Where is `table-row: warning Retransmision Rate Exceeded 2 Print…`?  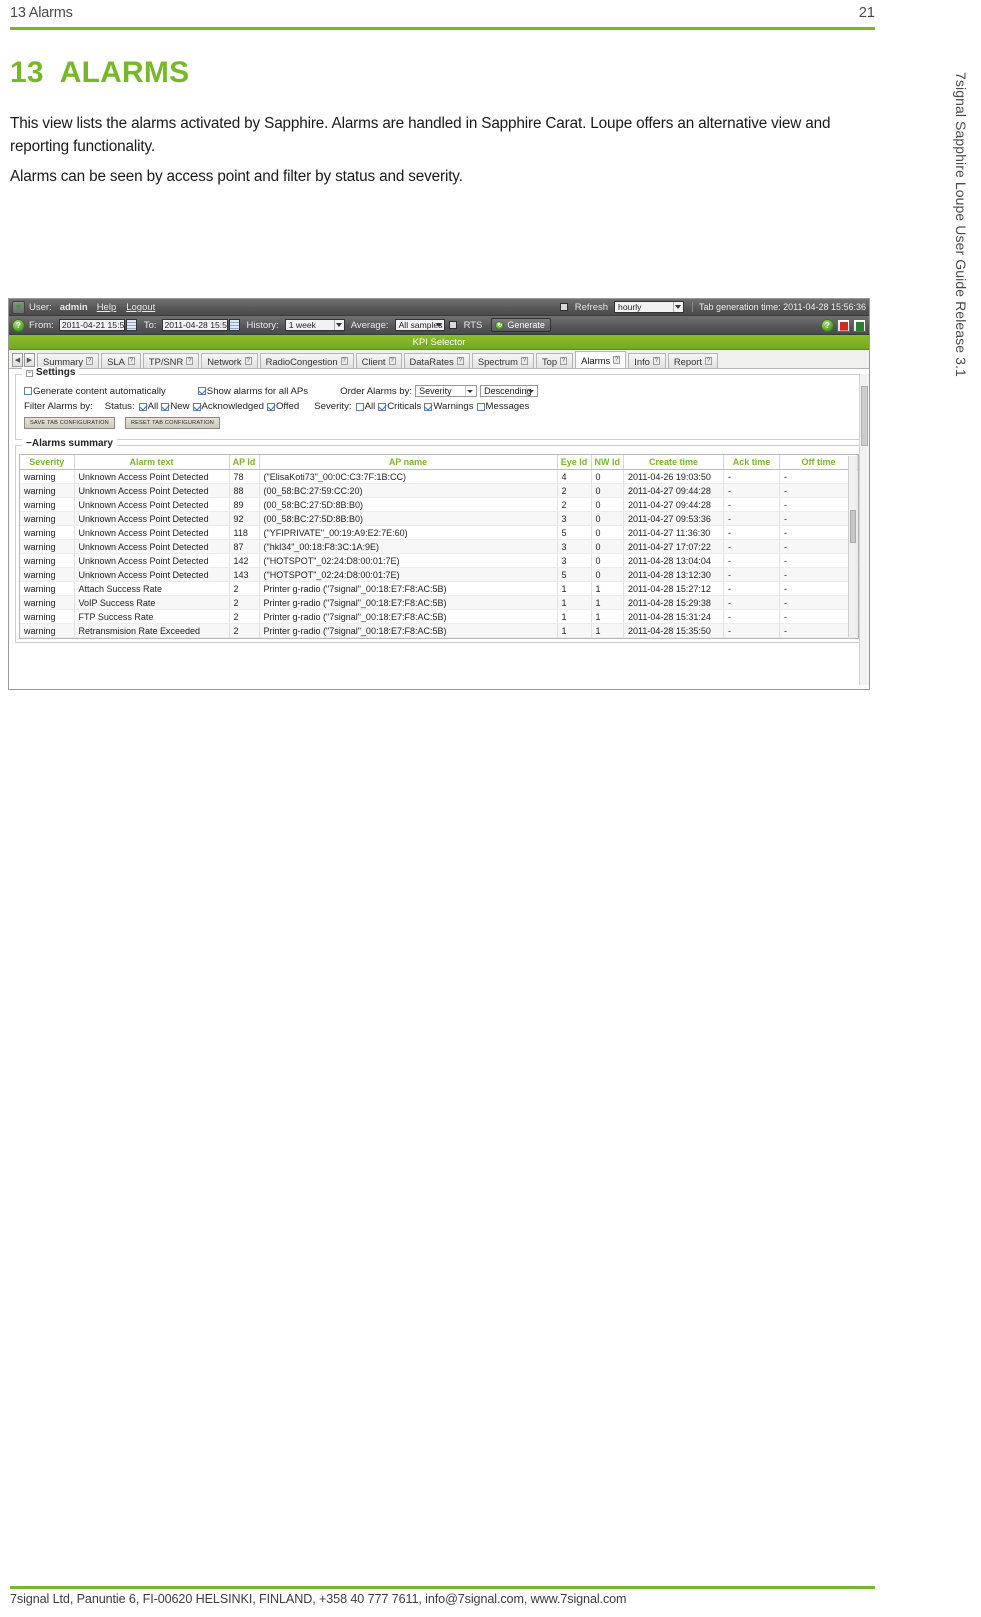 table-row: warning Retransmision Rate Exceeded 2 Print… is located at coordinates (439, 630).